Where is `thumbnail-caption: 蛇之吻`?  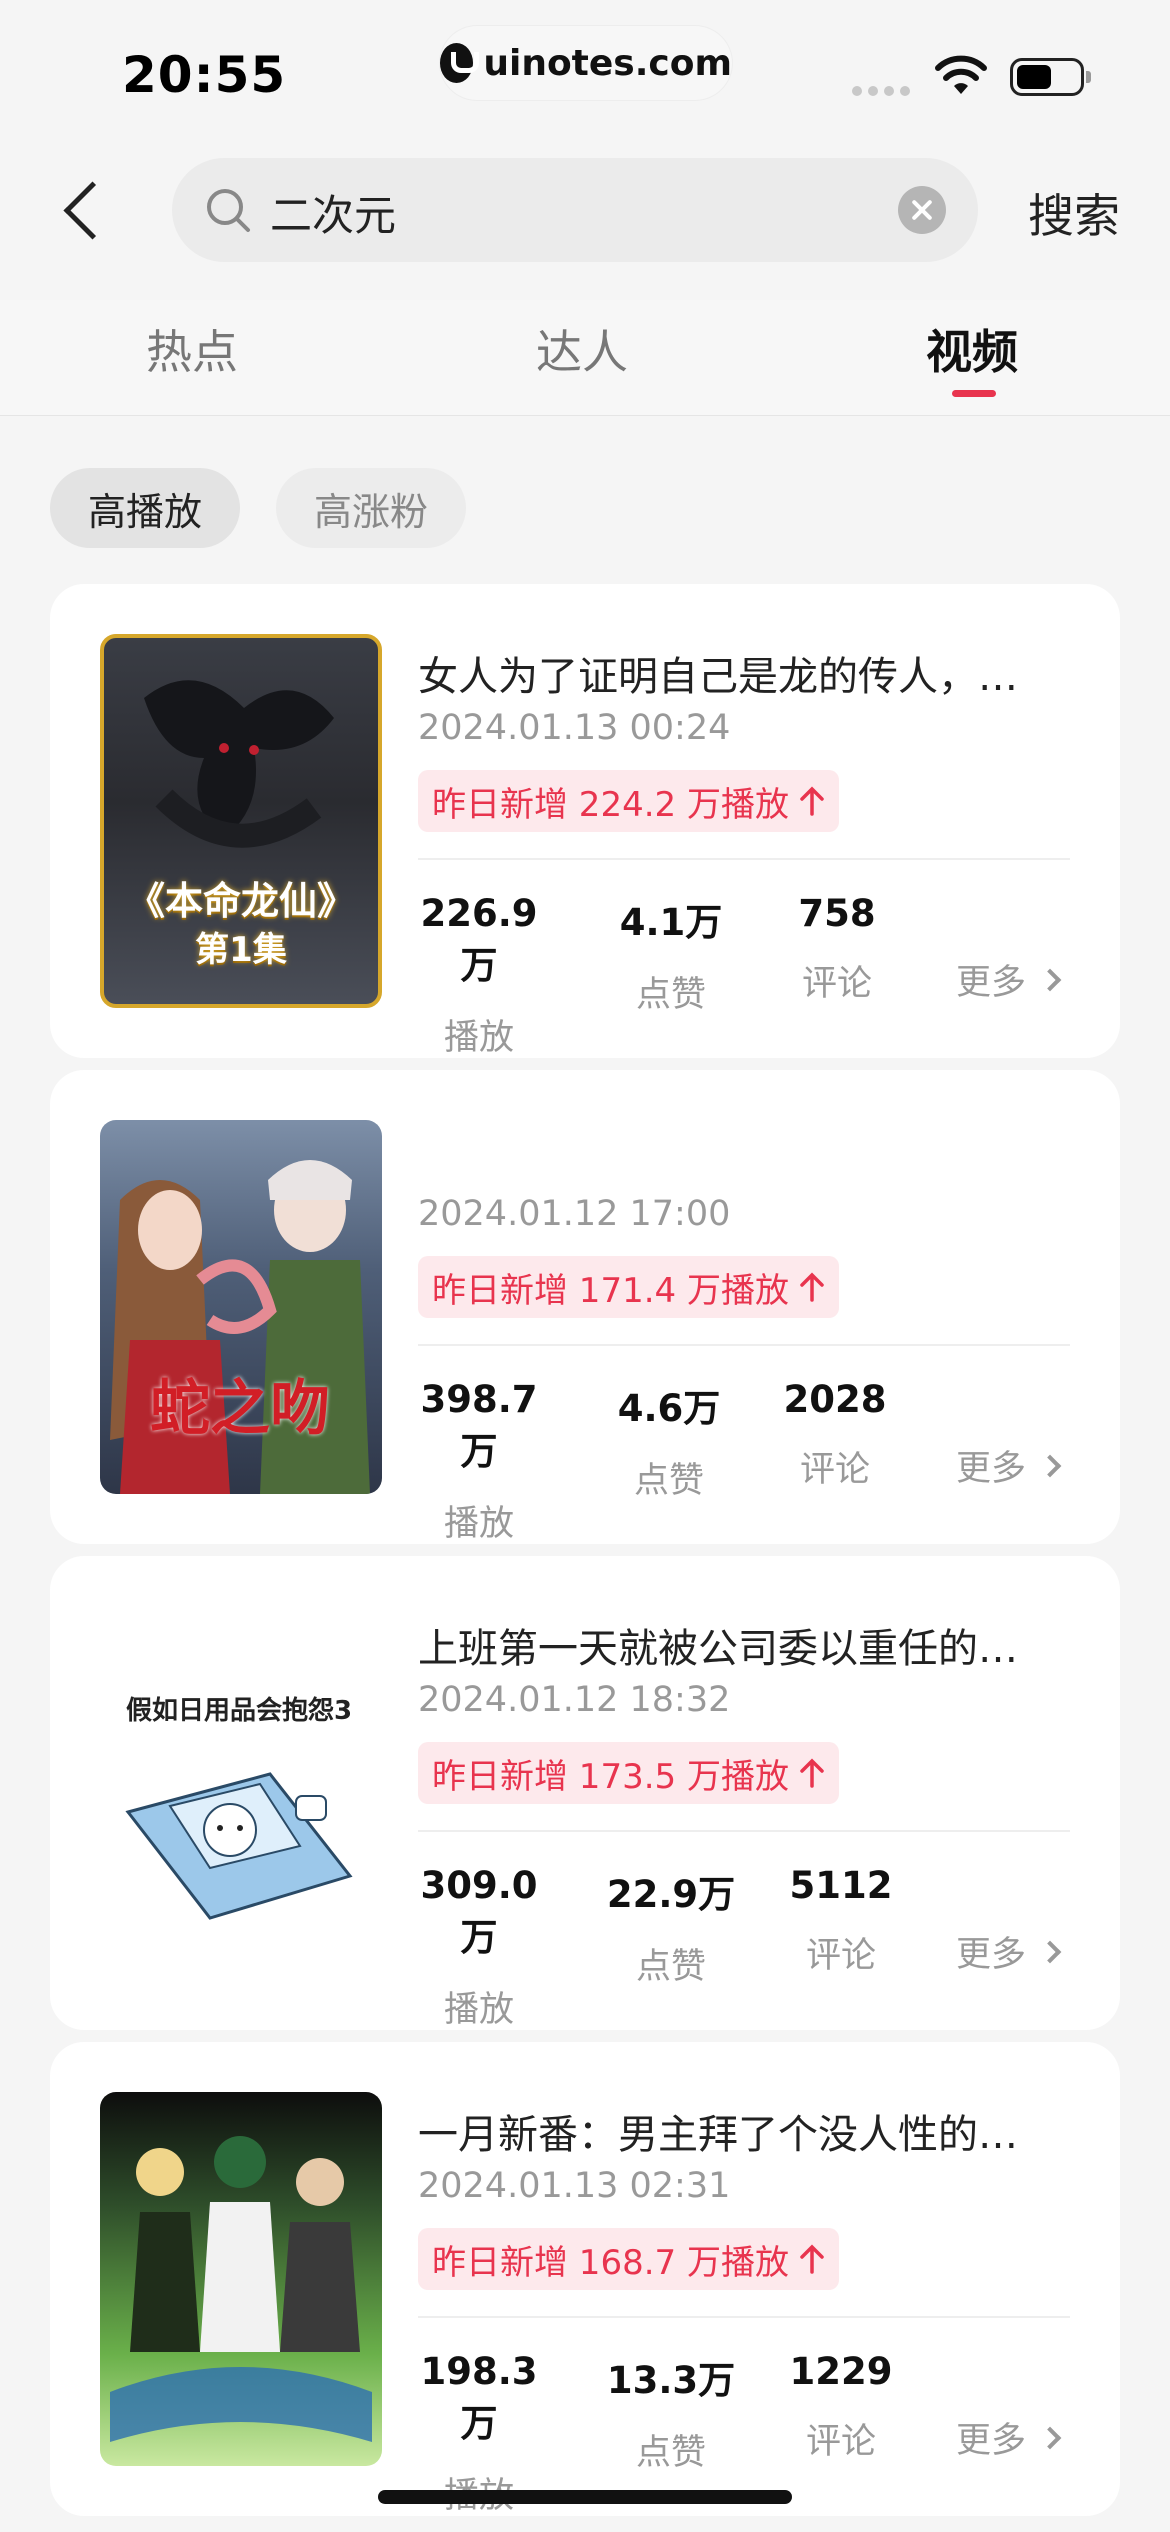 thumbnail-caption: 蛇之吻 is located at coordinates (240, 1409).